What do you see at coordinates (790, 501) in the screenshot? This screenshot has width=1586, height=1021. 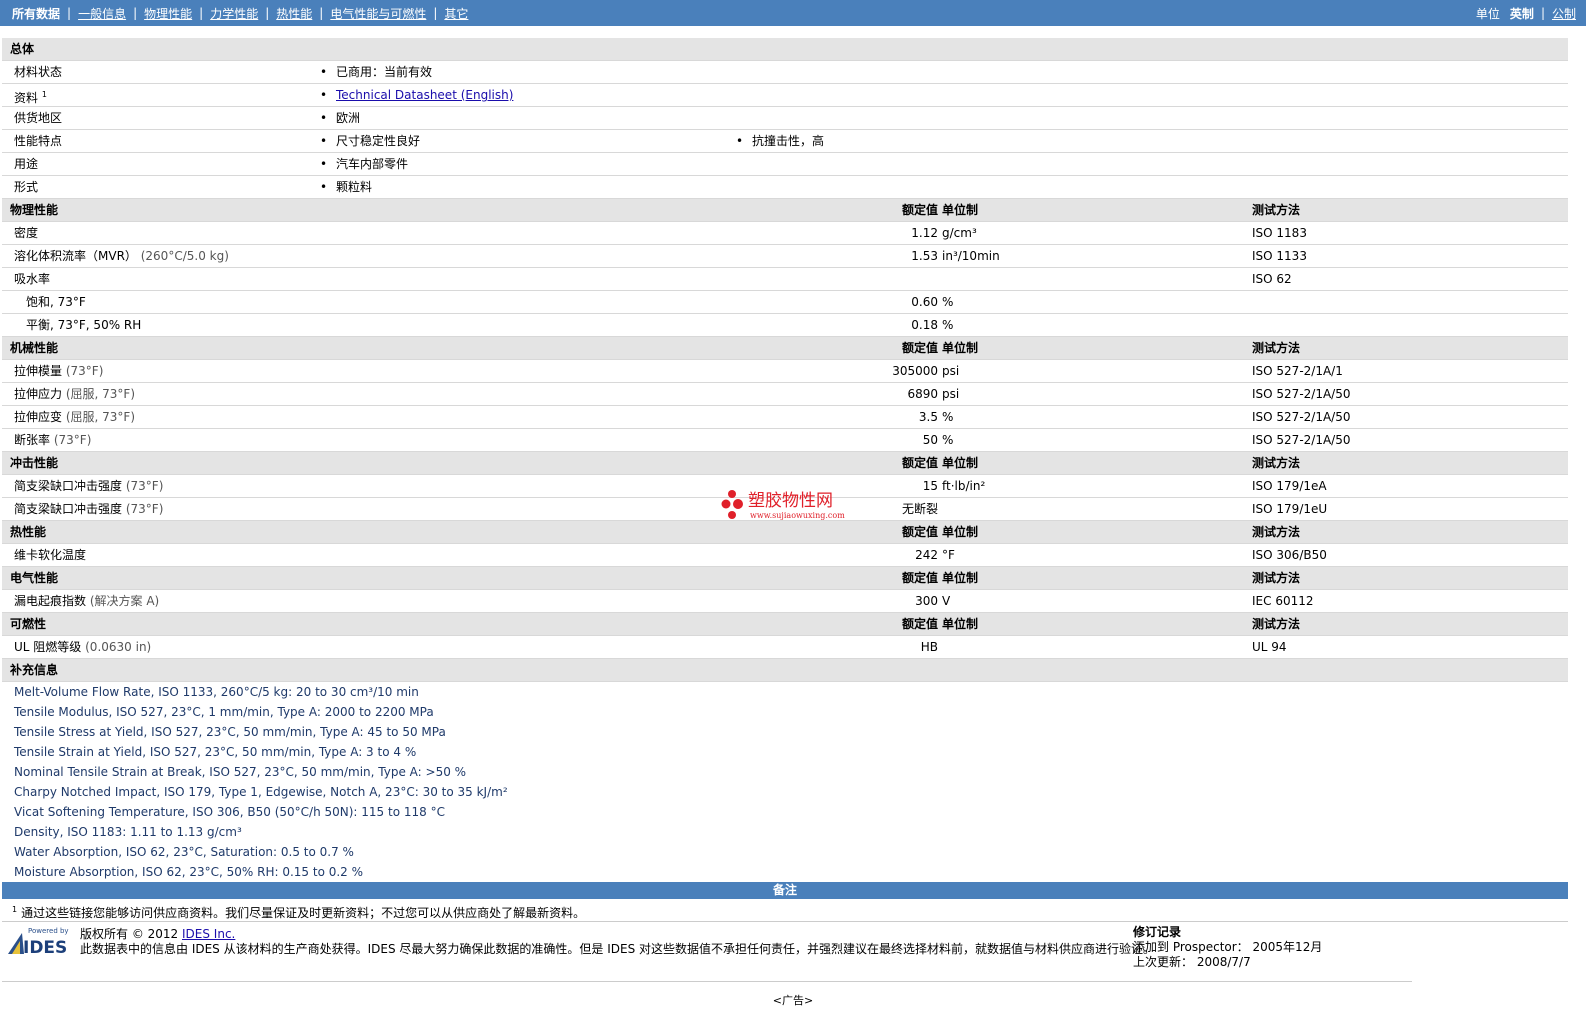 I see `watermark-name: 塑胶物性网` at bounding box center [790, 501].